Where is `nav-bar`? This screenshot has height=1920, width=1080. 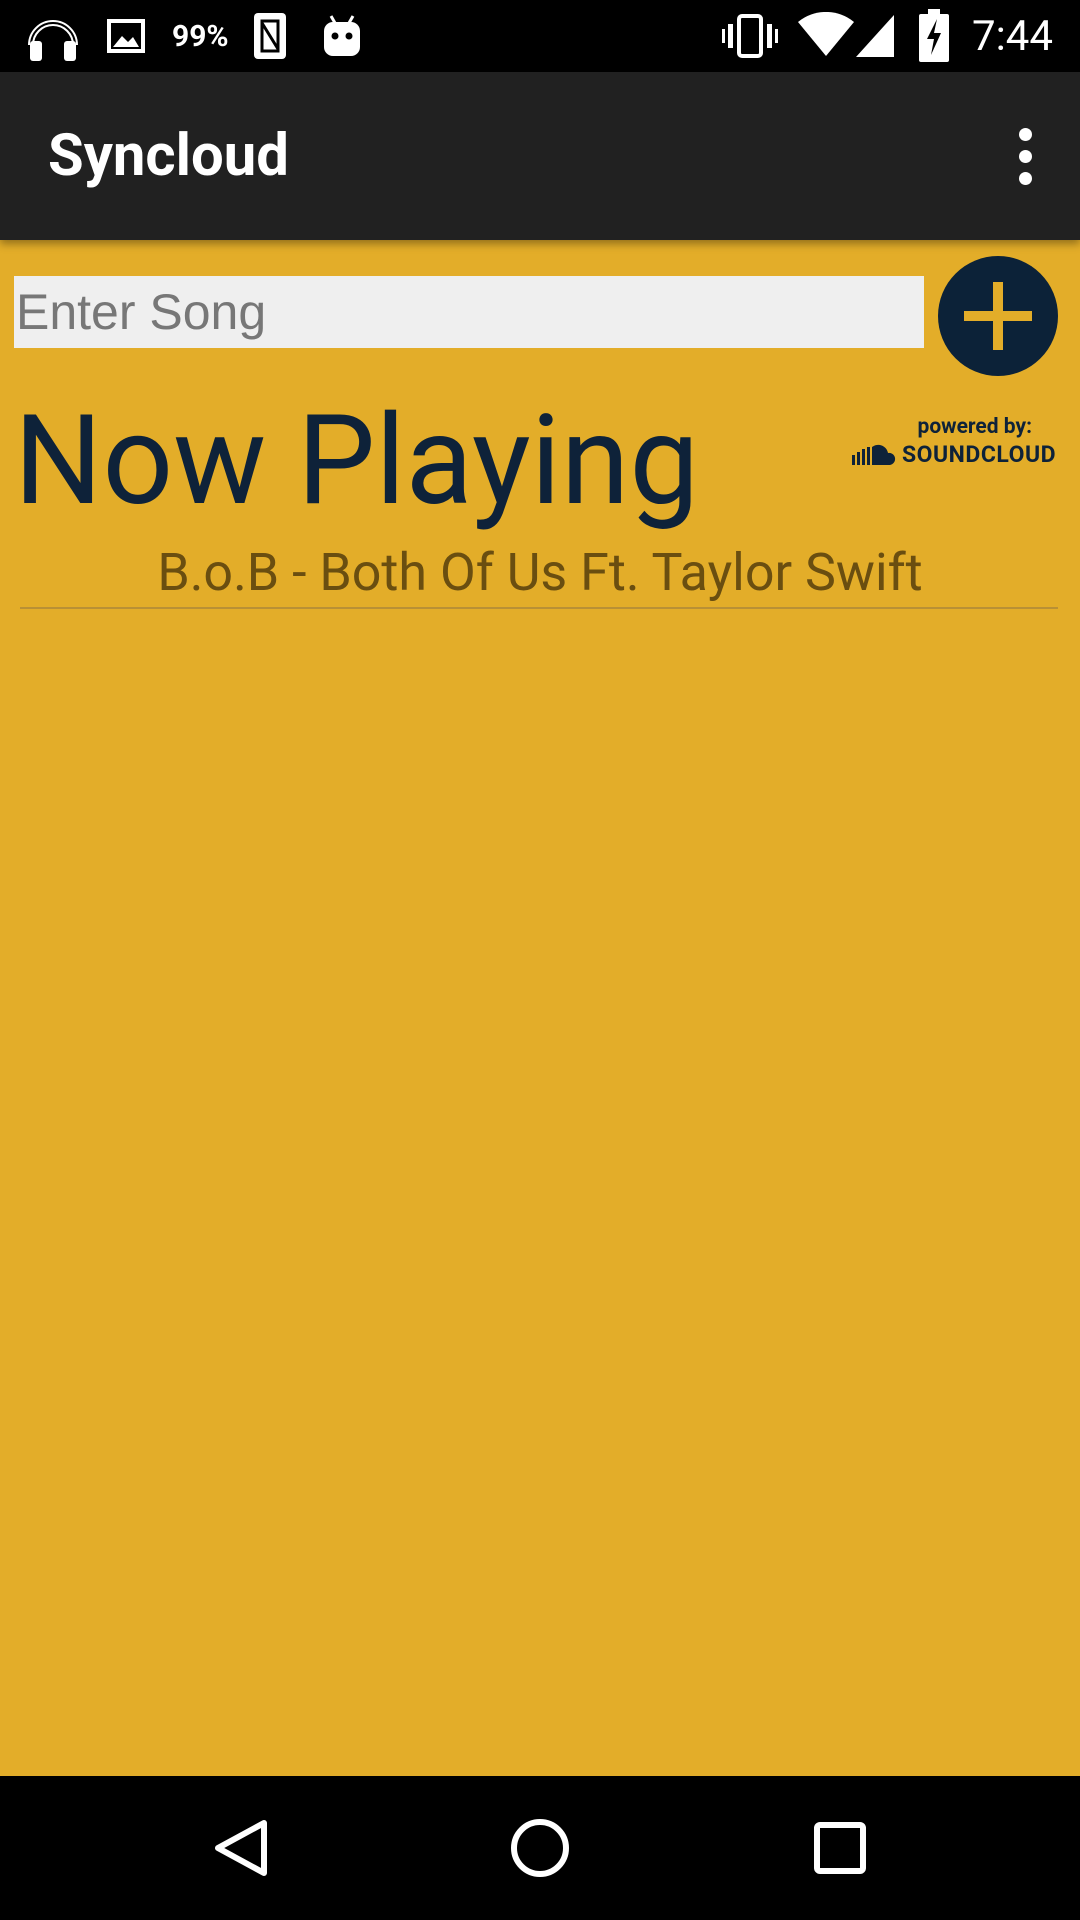
nav-bar is located at coordinates (540, 1848).